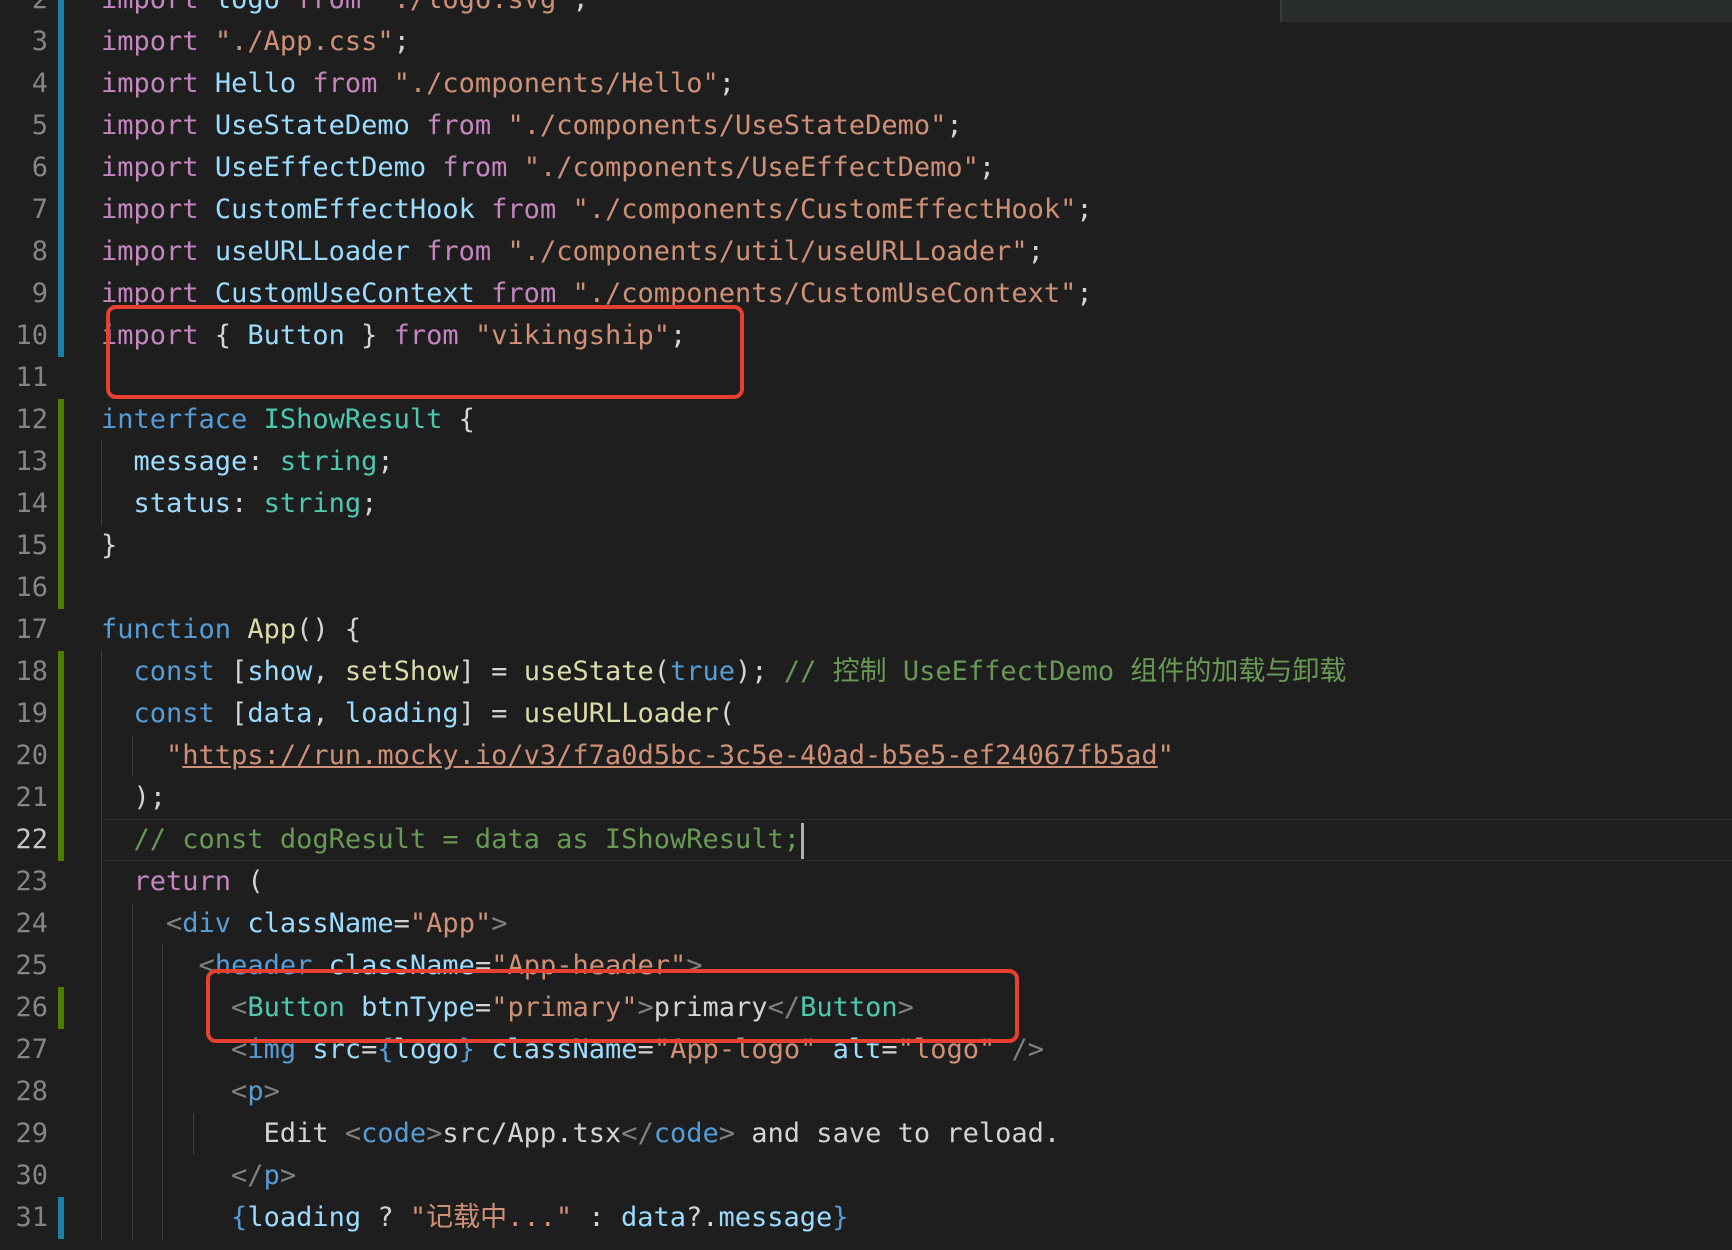 This screenshot has height=1250, width=1732. Describe the element at coordinates (247, 7) in the screenshot. I see `code-token: logo` at that location.